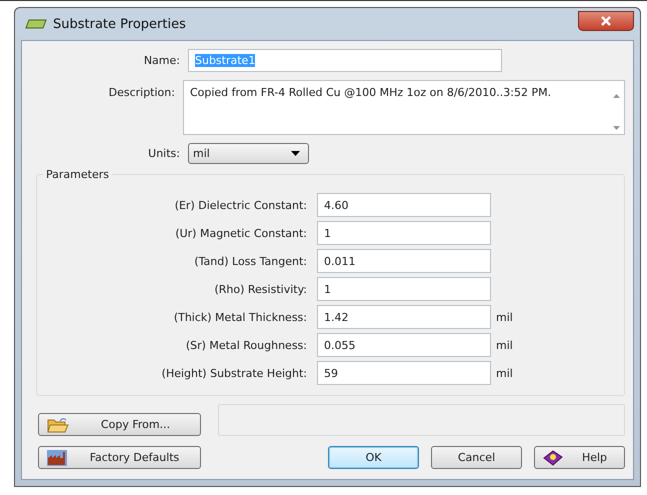 The height and width of the screenshot is (495, 647). Describe the element at coordinates (77, 174) in the screenshot. I see `group-title: Parameters` at that location.